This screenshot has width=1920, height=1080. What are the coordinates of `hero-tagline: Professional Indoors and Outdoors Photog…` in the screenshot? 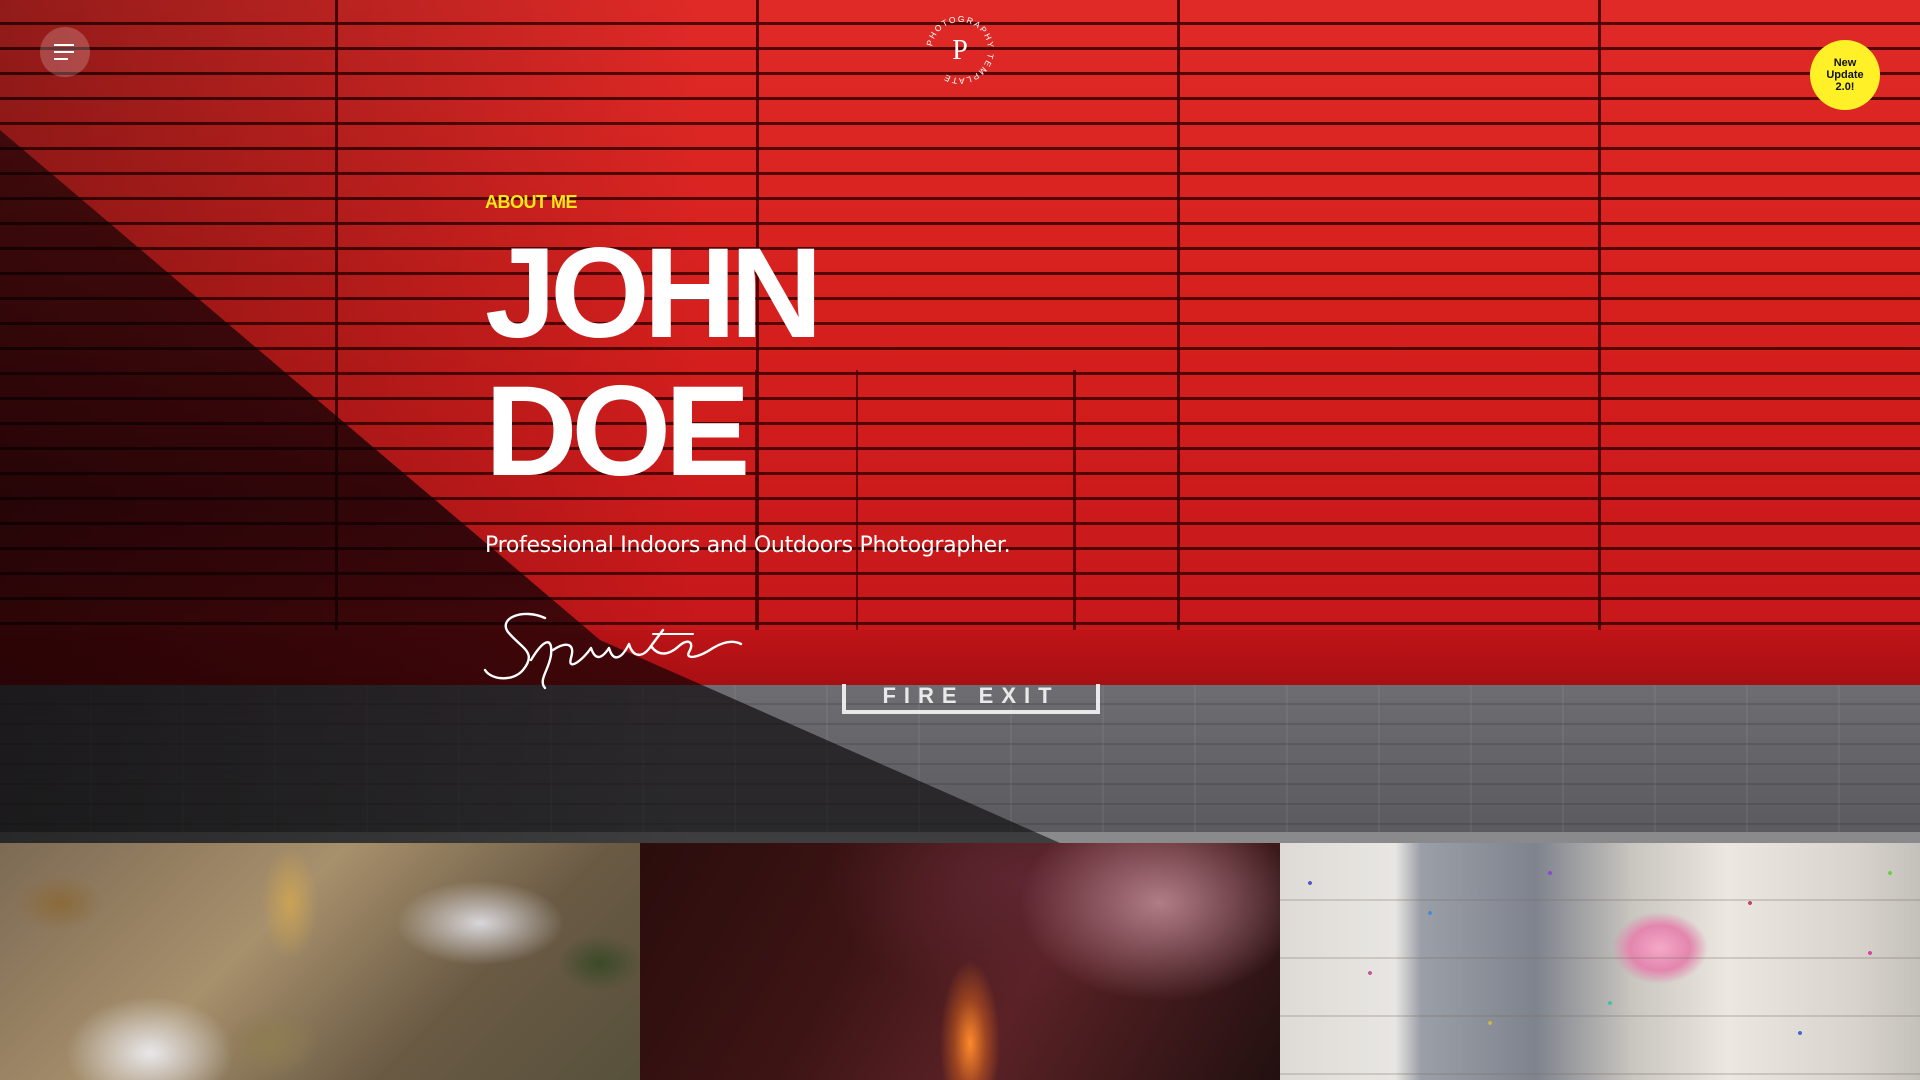 It's located at (748, 545).